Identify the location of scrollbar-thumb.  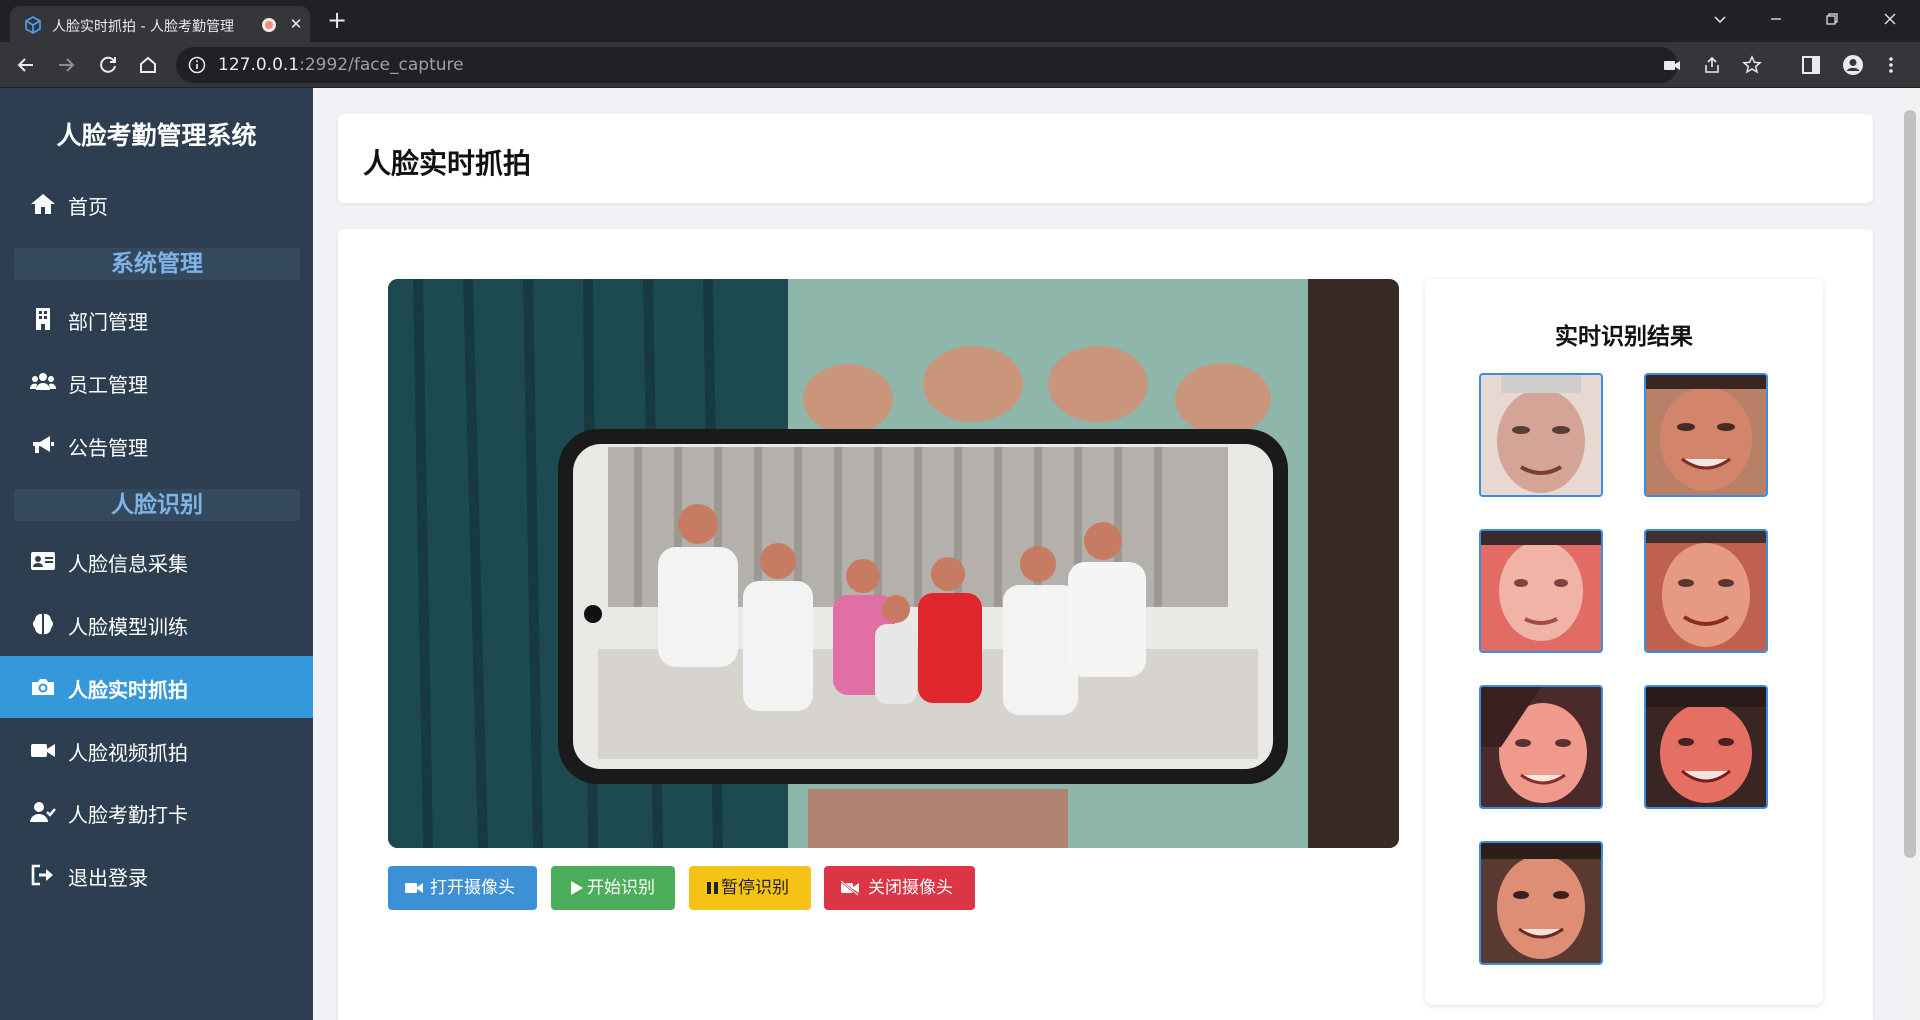
(1910, 484).